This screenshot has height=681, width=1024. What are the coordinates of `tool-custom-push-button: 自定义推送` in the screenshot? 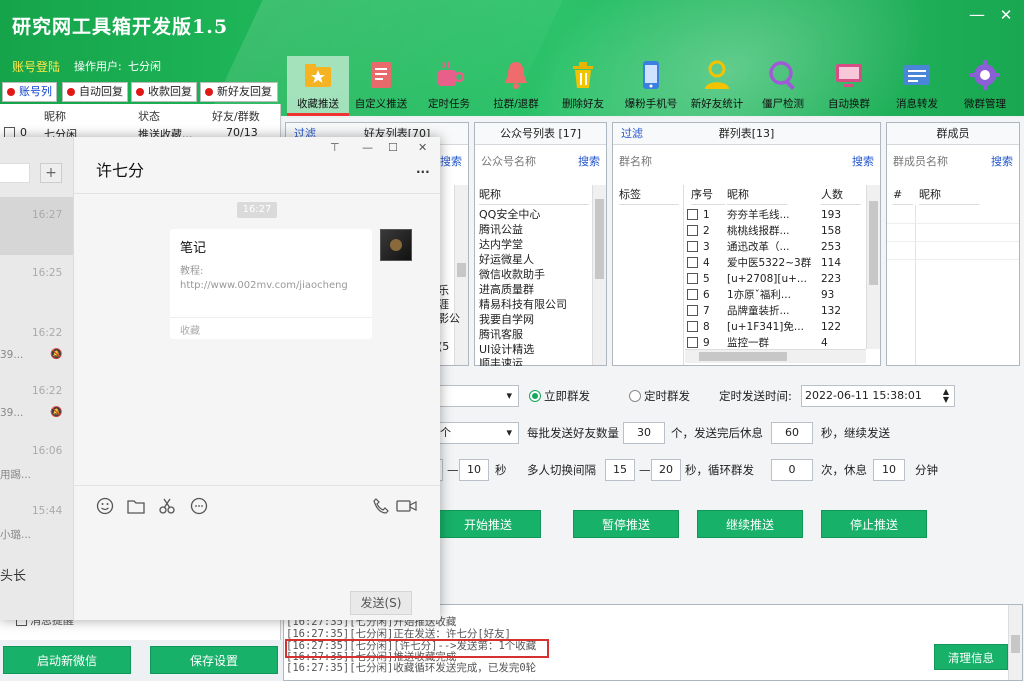 It's located at (381, 86).